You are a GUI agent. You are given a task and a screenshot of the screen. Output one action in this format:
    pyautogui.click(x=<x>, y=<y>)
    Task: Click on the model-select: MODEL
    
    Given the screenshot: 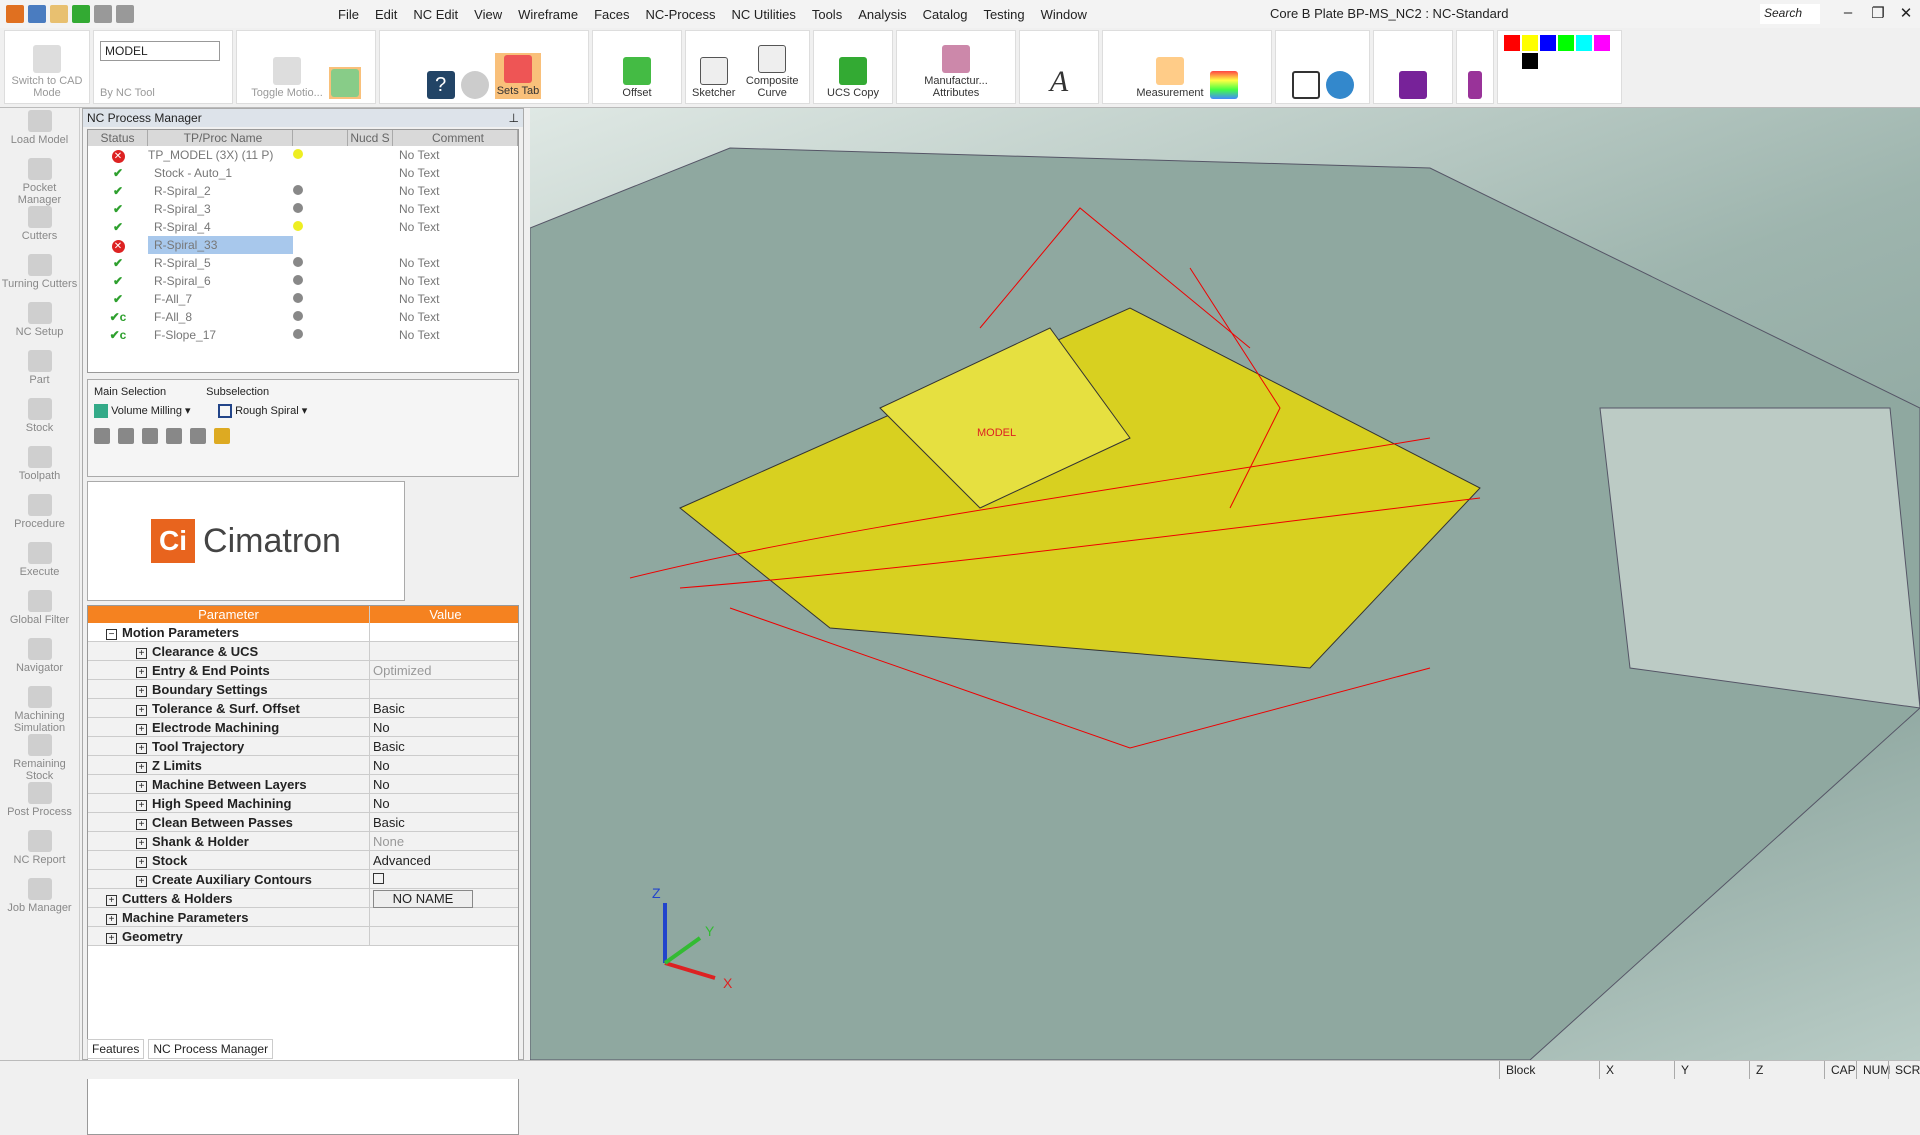 What is the action you would take?
    pyautogui.click(x=160, y=51)
    